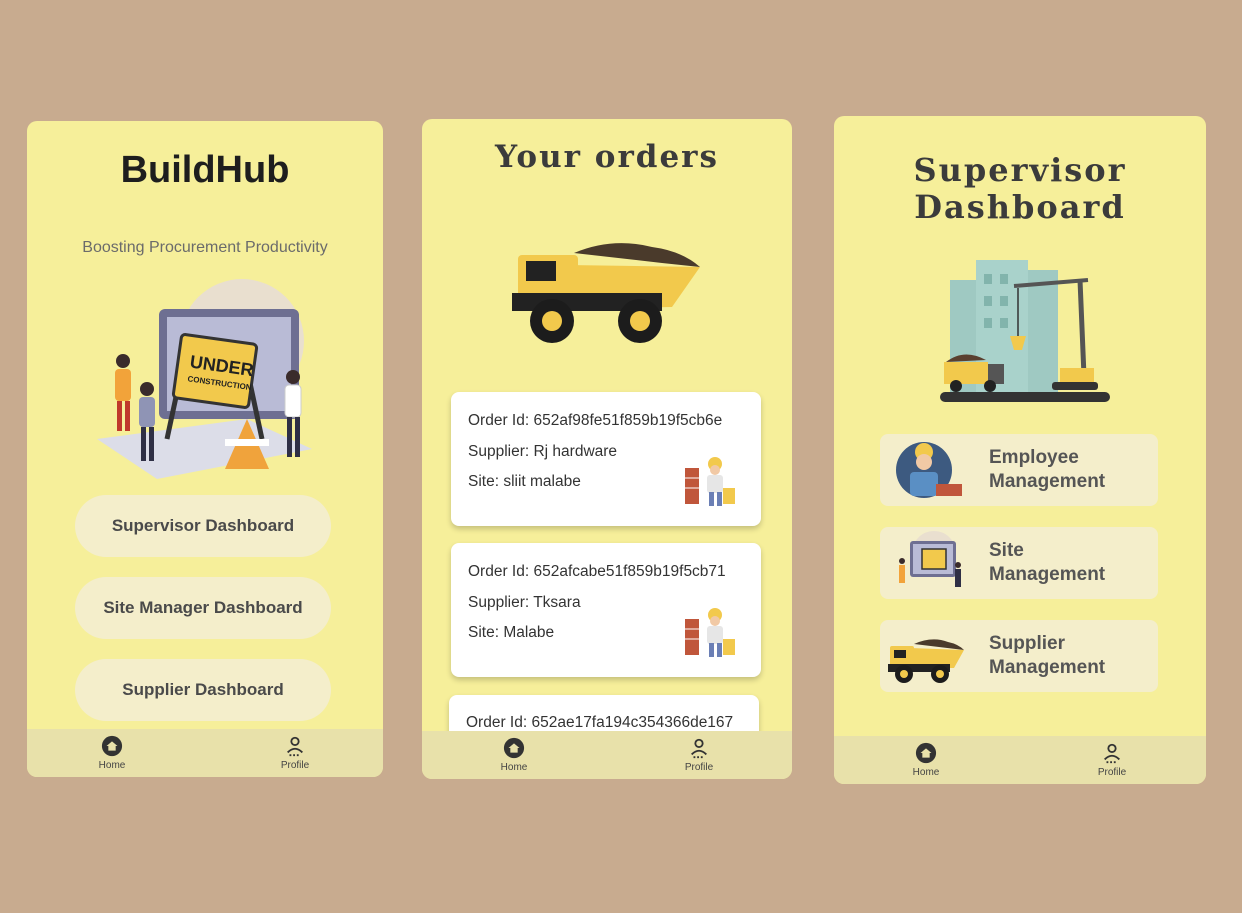  I want to click on order-id: Order Id: 652afcabe51f859b19f5cb71, so click(597, 571).